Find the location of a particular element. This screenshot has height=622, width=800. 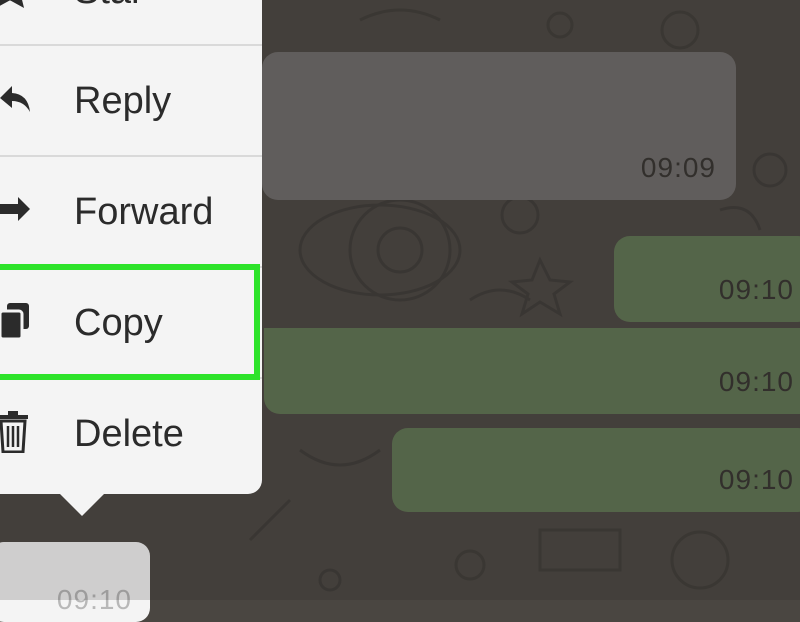

trash-icon is located at coordinates (14, 434).